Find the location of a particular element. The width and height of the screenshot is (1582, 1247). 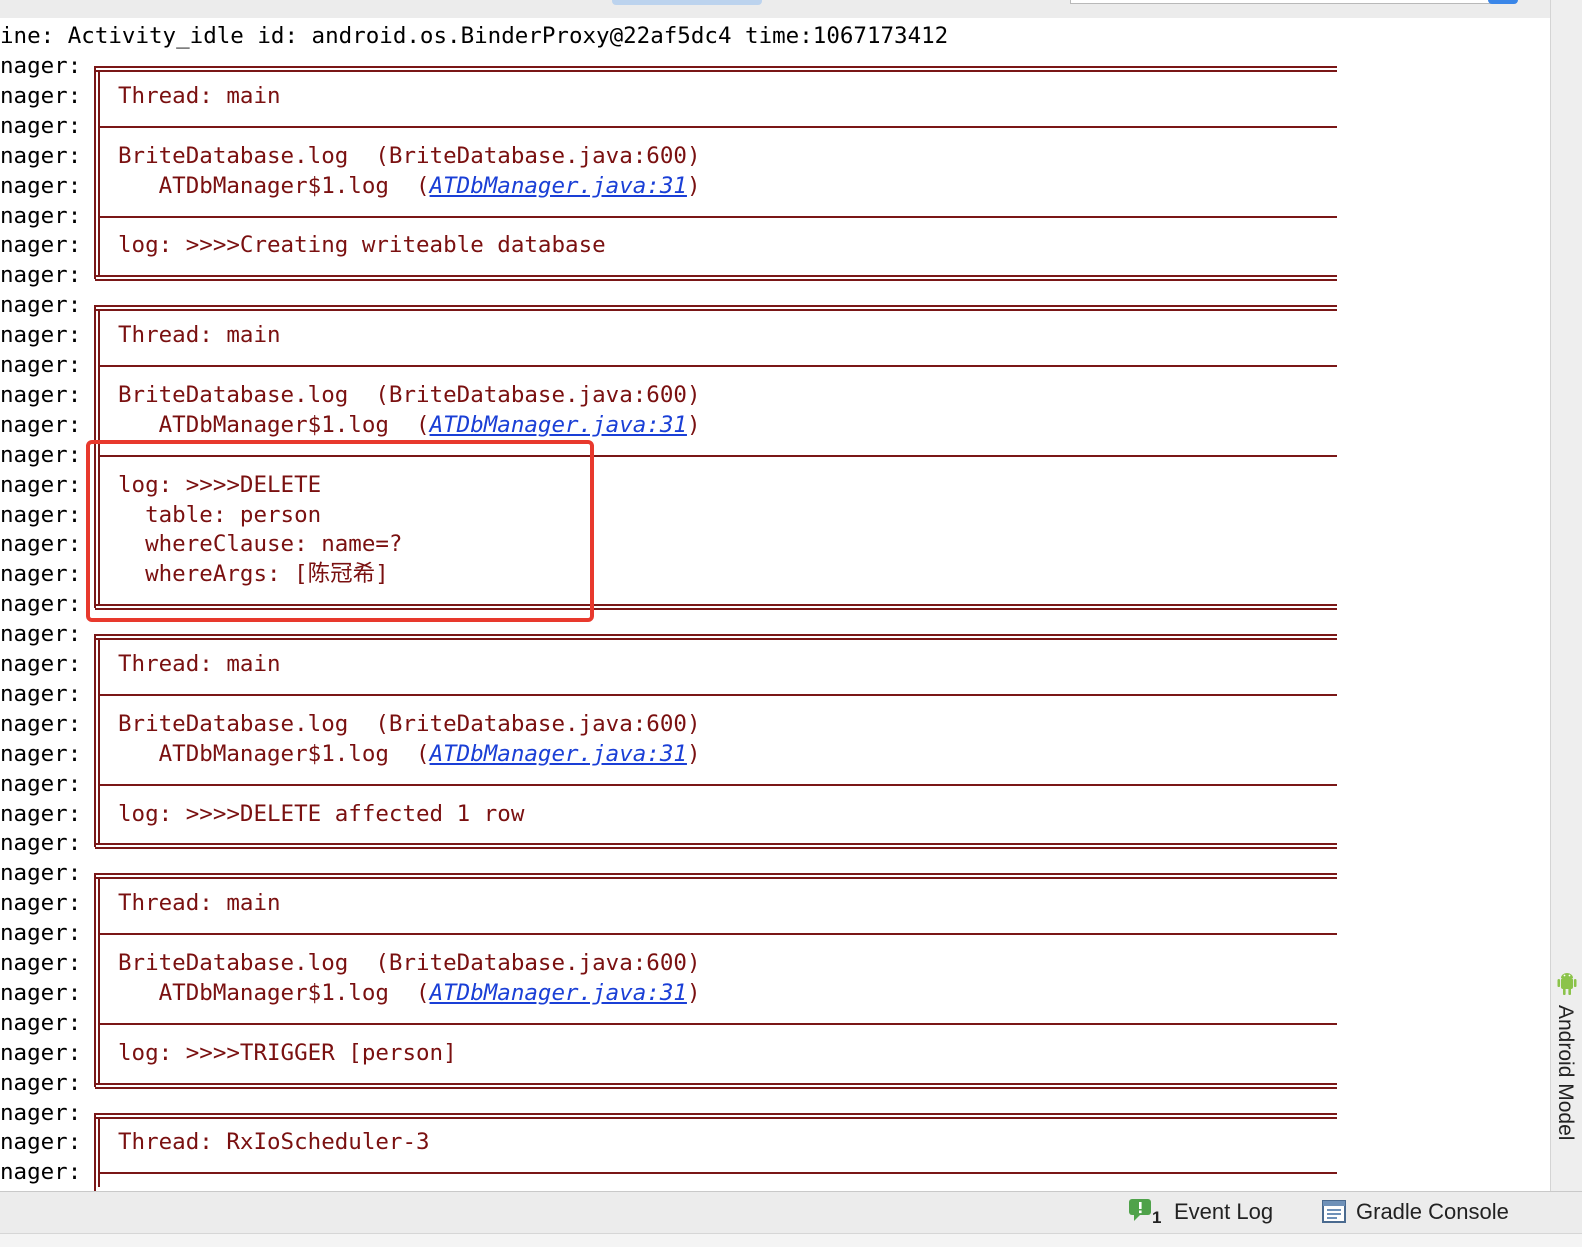

event-log-icon is located at coordinates (1140, 1210).